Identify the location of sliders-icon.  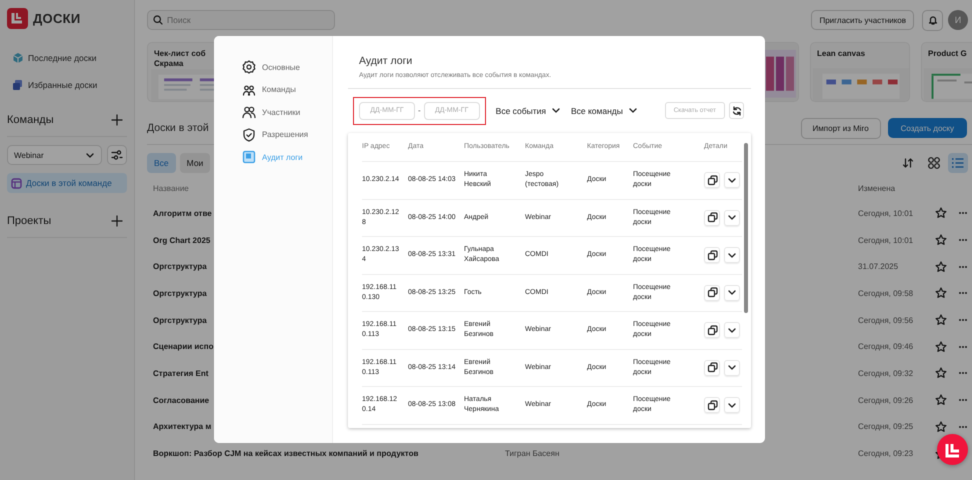
(117, 155).